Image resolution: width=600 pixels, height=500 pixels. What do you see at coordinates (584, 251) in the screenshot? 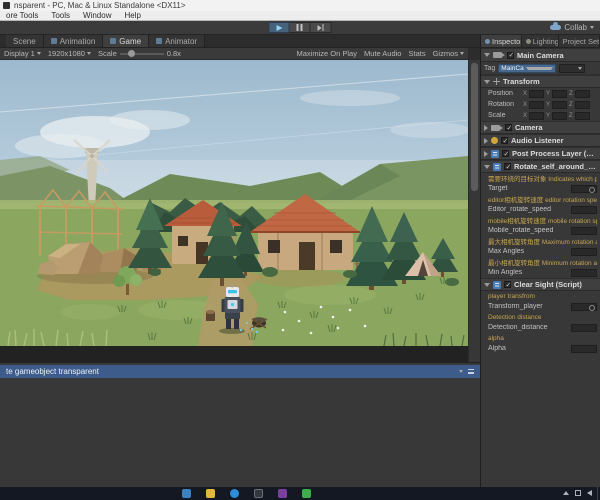
I see `max-angles-field` at bounding box center [584, 251].